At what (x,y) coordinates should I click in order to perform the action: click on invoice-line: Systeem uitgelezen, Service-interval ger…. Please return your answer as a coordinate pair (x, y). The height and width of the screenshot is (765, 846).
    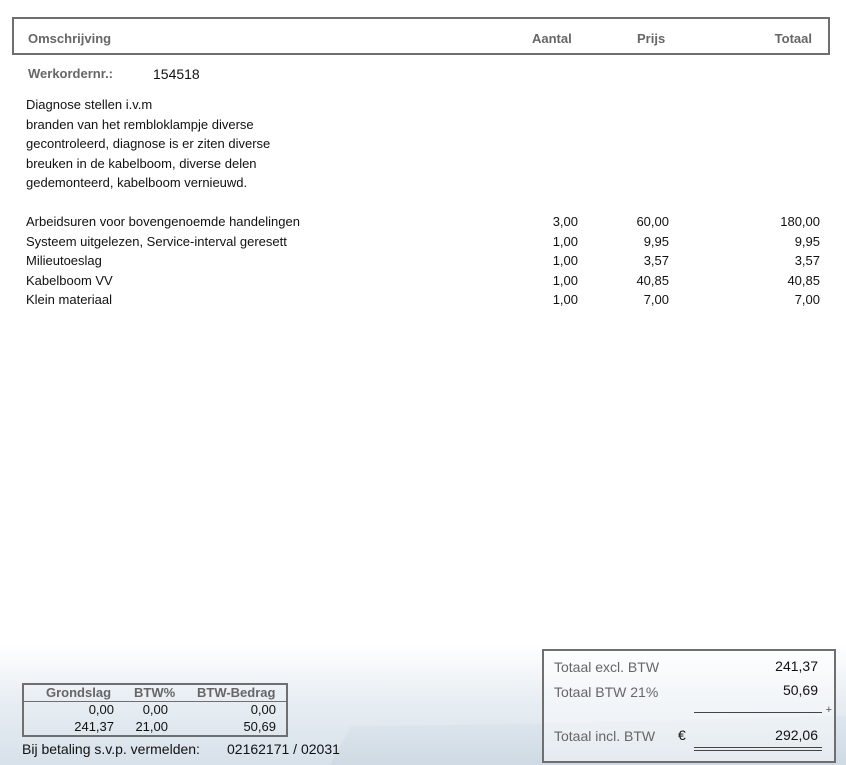
    Looking at the image, I should click on (423, 242).